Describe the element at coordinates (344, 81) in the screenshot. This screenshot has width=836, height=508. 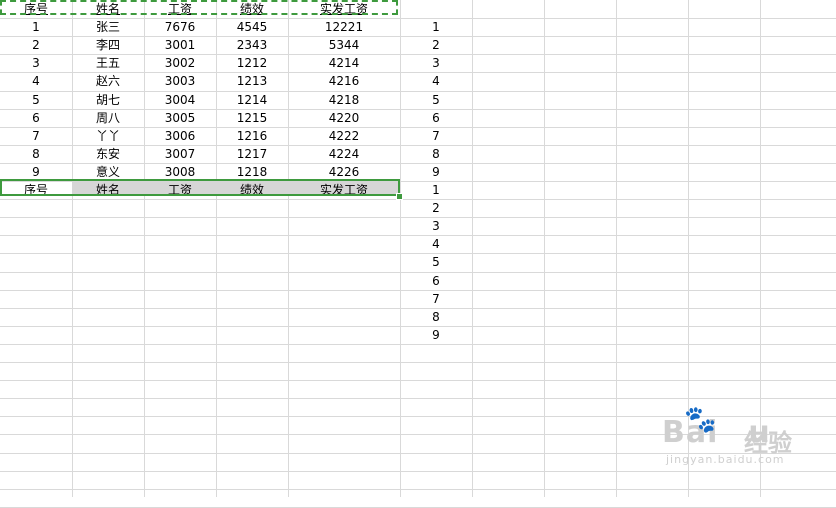
I see `table-cell: 4216` at that location.